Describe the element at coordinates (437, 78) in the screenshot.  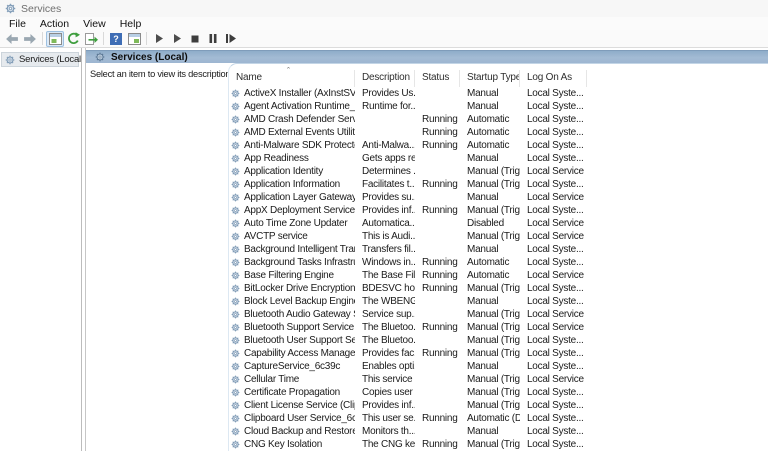
I see `column-header-status: Status` at that location.